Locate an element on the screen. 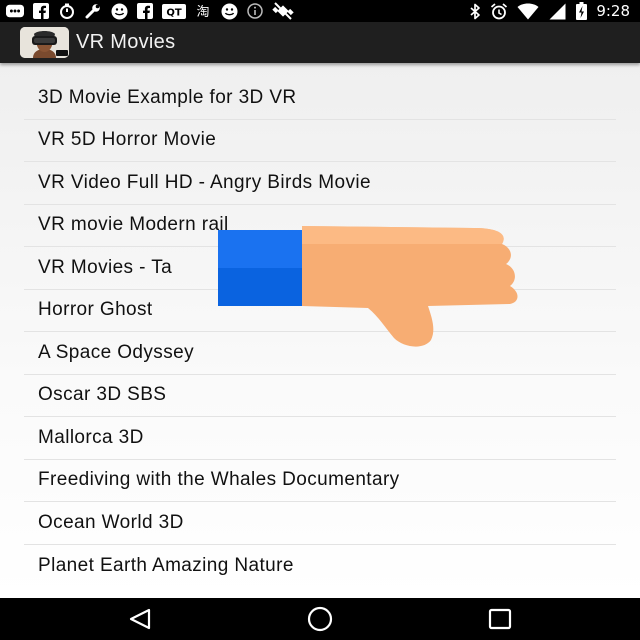 This screenshot has height=640, width=640. list-item: Mallorca 3D is located at coordinates (320, 438).